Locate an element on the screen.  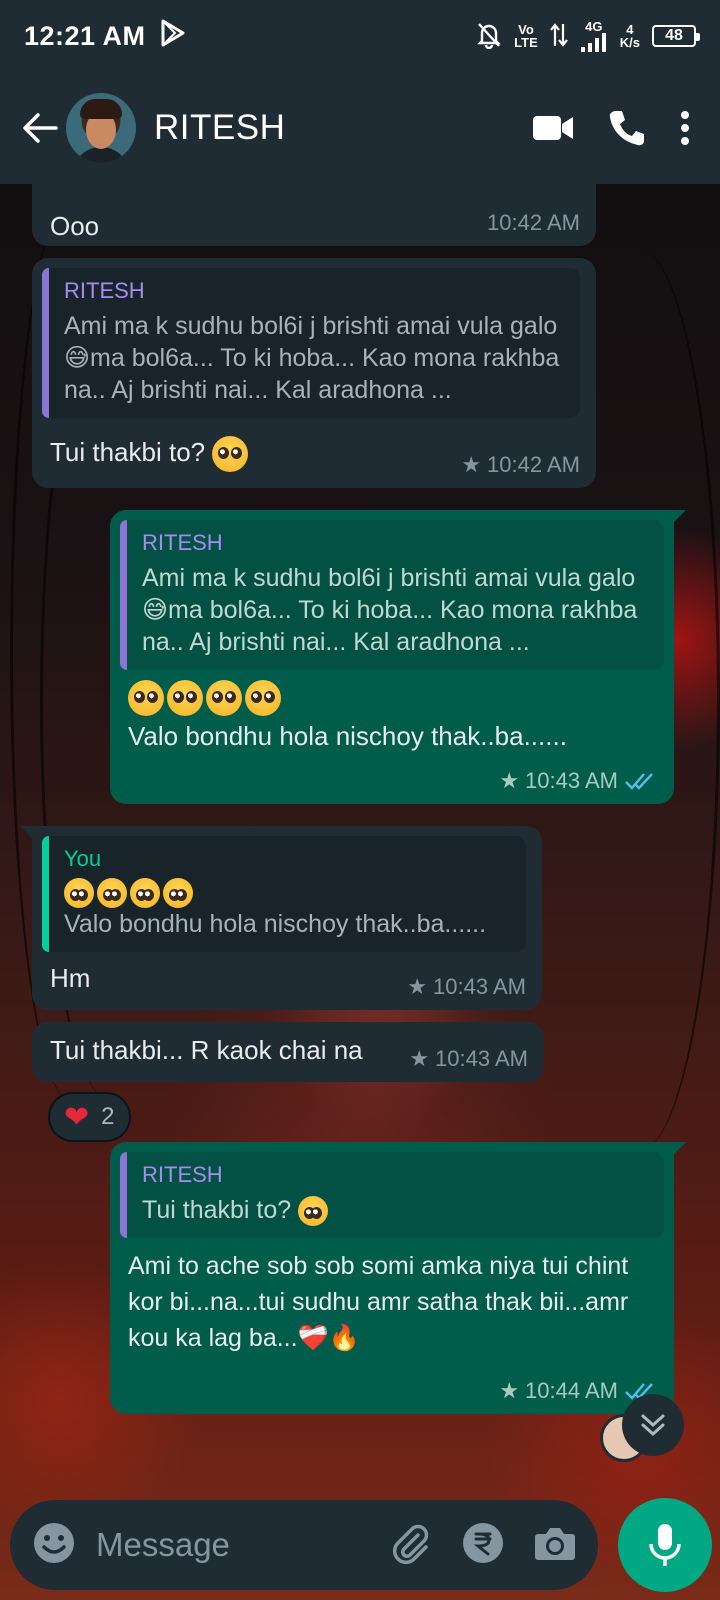
data-arrows-icon is located at coordinates (558, 36).